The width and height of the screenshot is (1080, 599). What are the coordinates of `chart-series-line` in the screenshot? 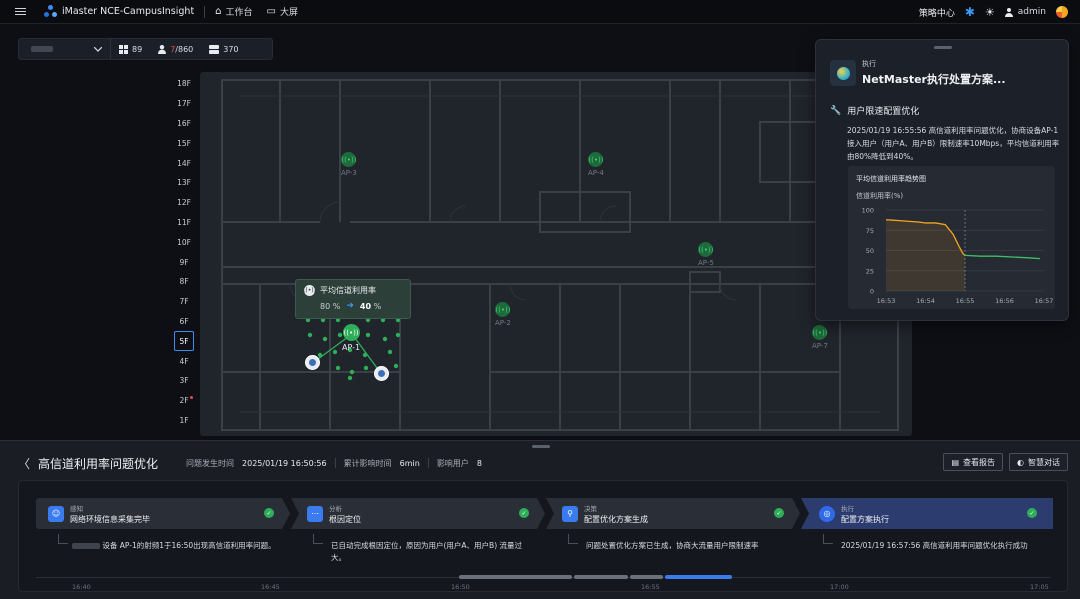 It's located at (1002, 257).